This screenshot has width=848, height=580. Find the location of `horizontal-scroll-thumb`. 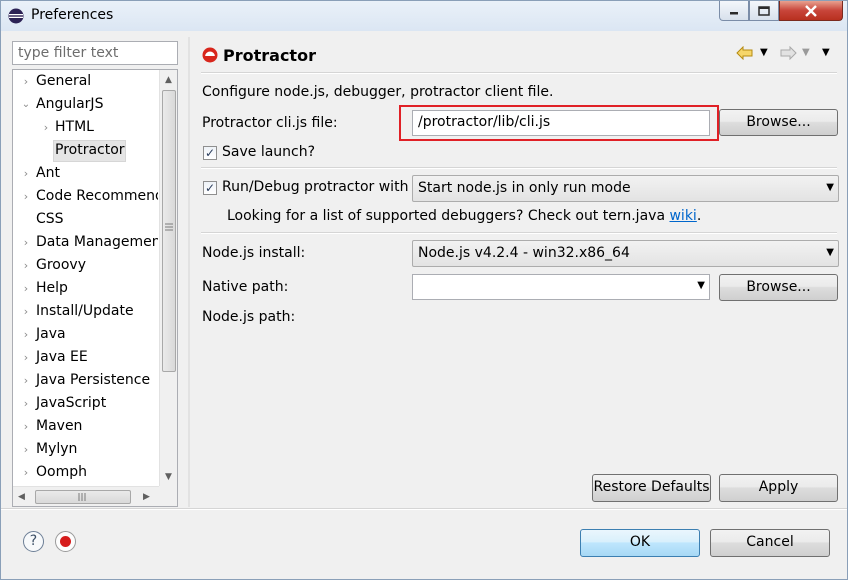

horizontal-scroll-thumb is located at coordinates (83, 497).